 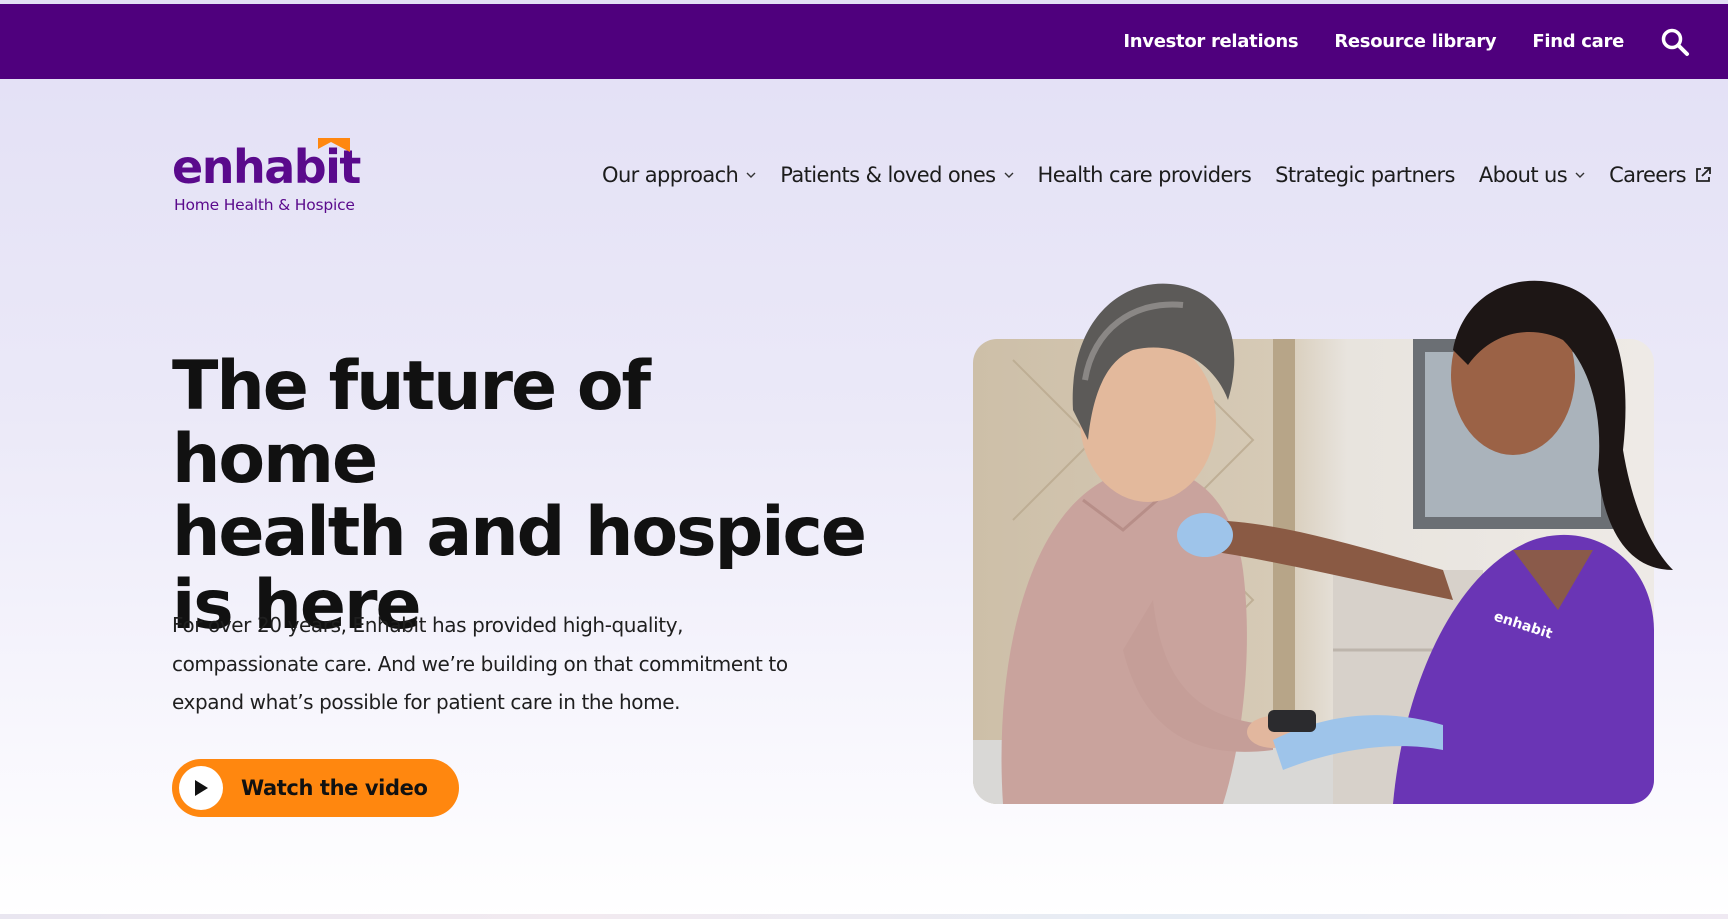 What do you see at coordinates (272, 174) in the screenshot?
I see `logo: enhabit Home Health & Hospice` at bounding box center [272, 174].